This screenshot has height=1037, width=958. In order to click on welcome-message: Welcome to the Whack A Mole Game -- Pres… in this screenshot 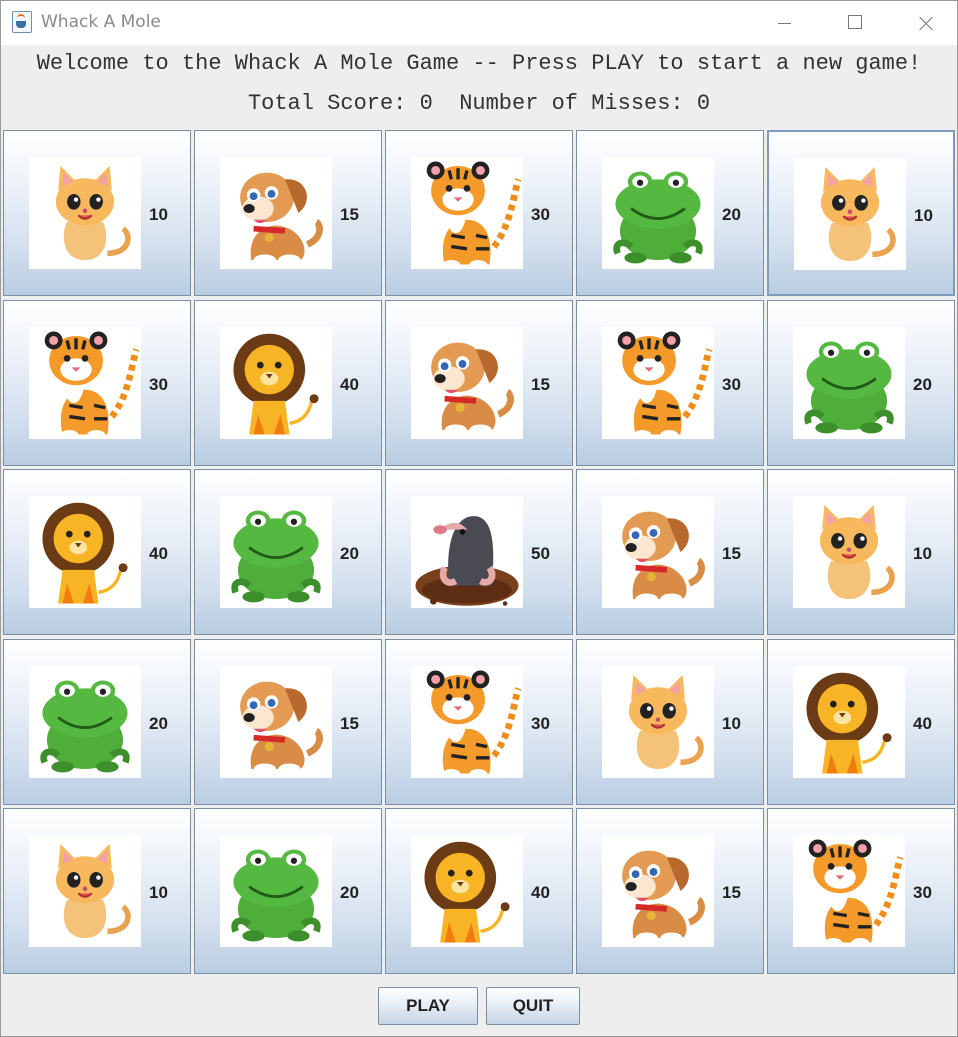, I will do `click(479, 63)`.